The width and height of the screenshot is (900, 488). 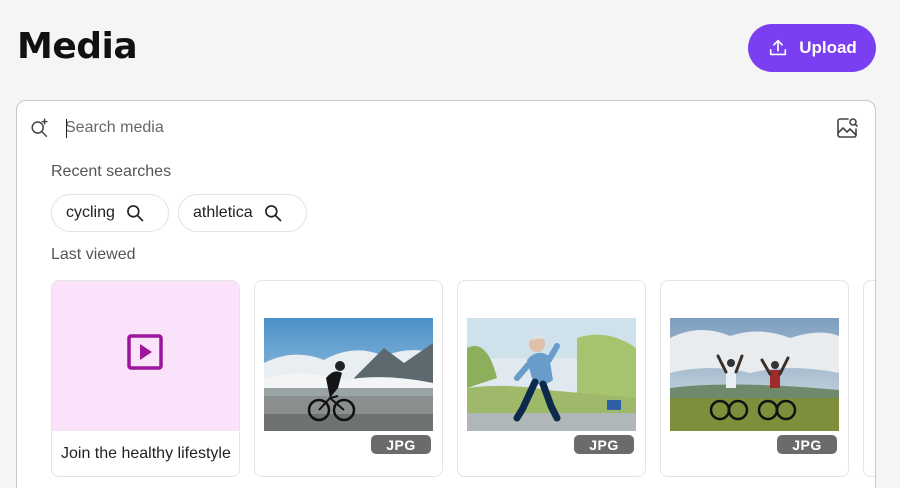 What do you see at coordinates (778, 47) in the screenshot?
I see `upload-icon` at bounding box center [778, 47].